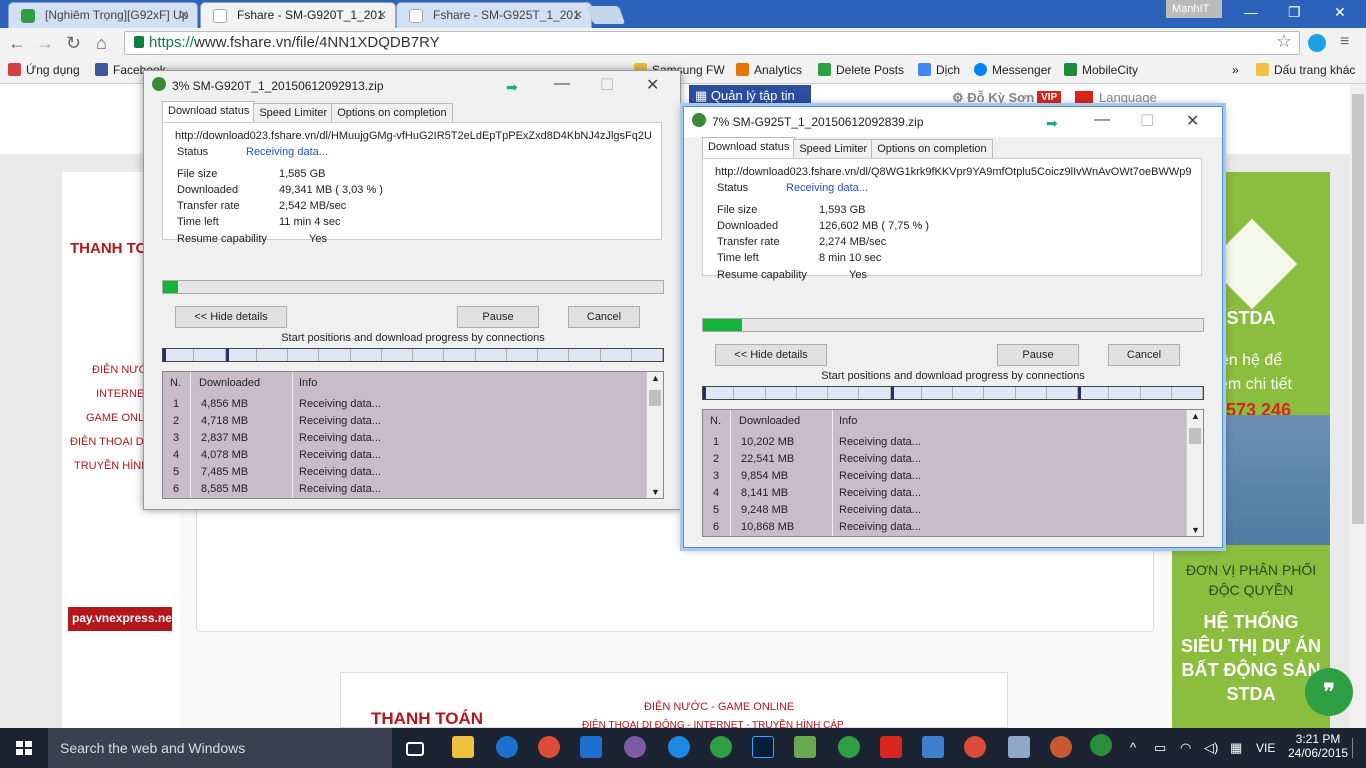 The image size is (1366, 768). What do you see at coordinates (1211, 748) in the screenshot?
I see `volume-icon: ◁)` at bounding box center [1211, 748].